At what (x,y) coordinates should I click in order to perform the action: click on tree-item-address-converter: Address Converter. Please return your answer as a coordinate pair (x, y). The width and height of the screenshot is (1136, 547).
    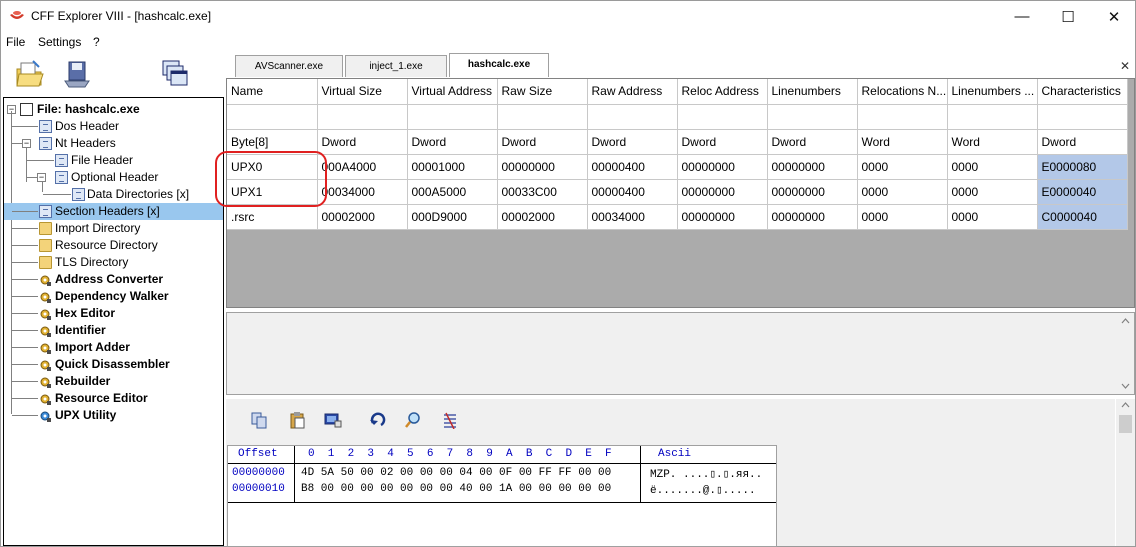
    Looking at the image, I should click on (113, 279).